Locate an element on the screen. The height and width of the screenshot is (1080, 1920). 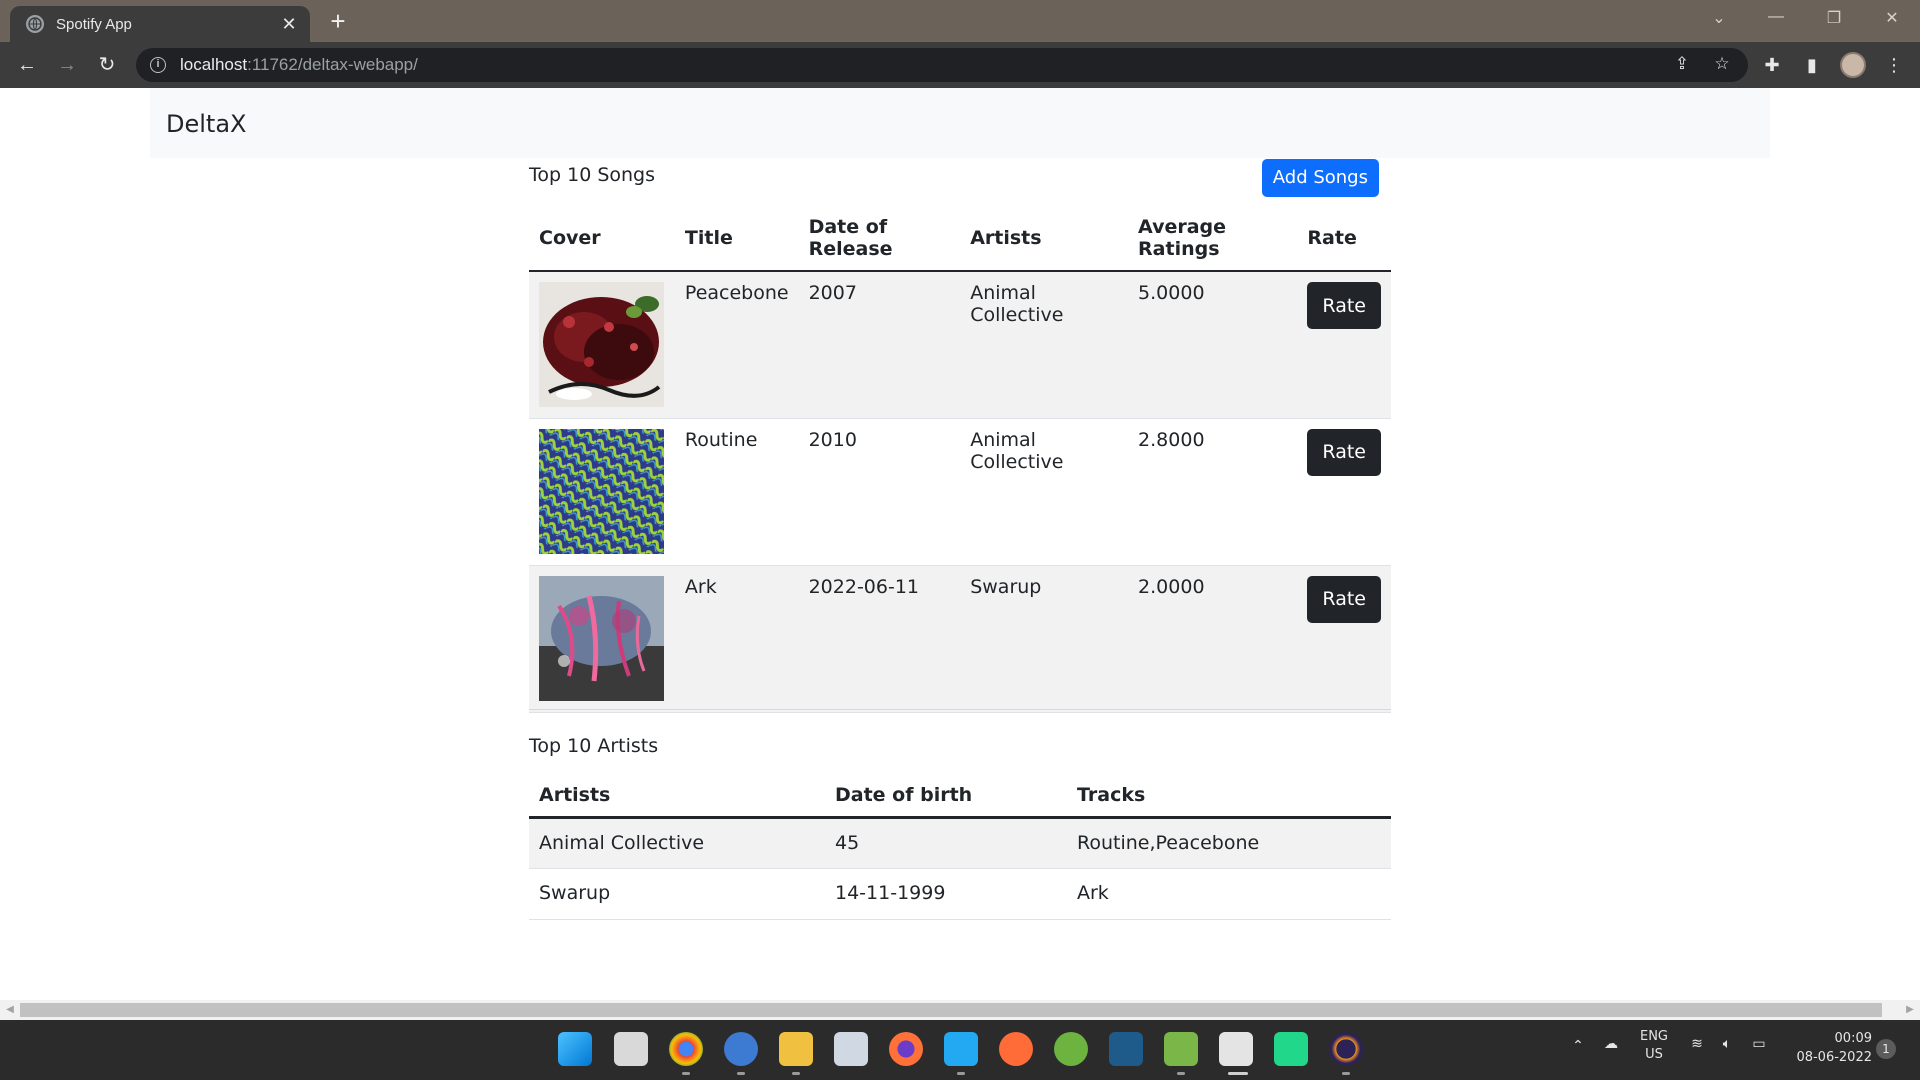
chevron-down-icon: ⌄ is located at coordinates (1719, 20).